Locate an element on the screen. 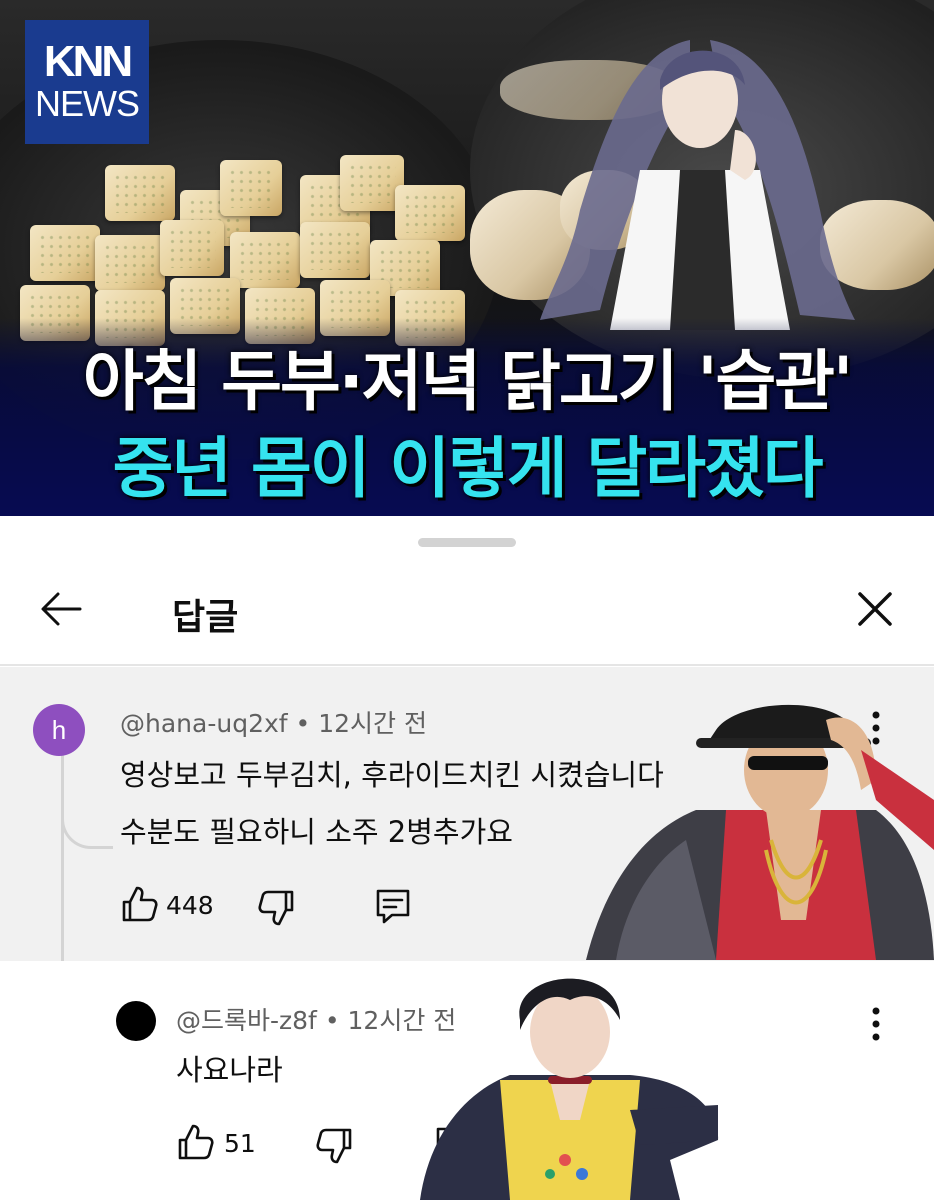 The width and height of the screenshot is (934, 1200). comment-text-line-1: 영상보고 두부김치, 후라이드치킨 시켰습니다 is located at coordinates (392, 775).